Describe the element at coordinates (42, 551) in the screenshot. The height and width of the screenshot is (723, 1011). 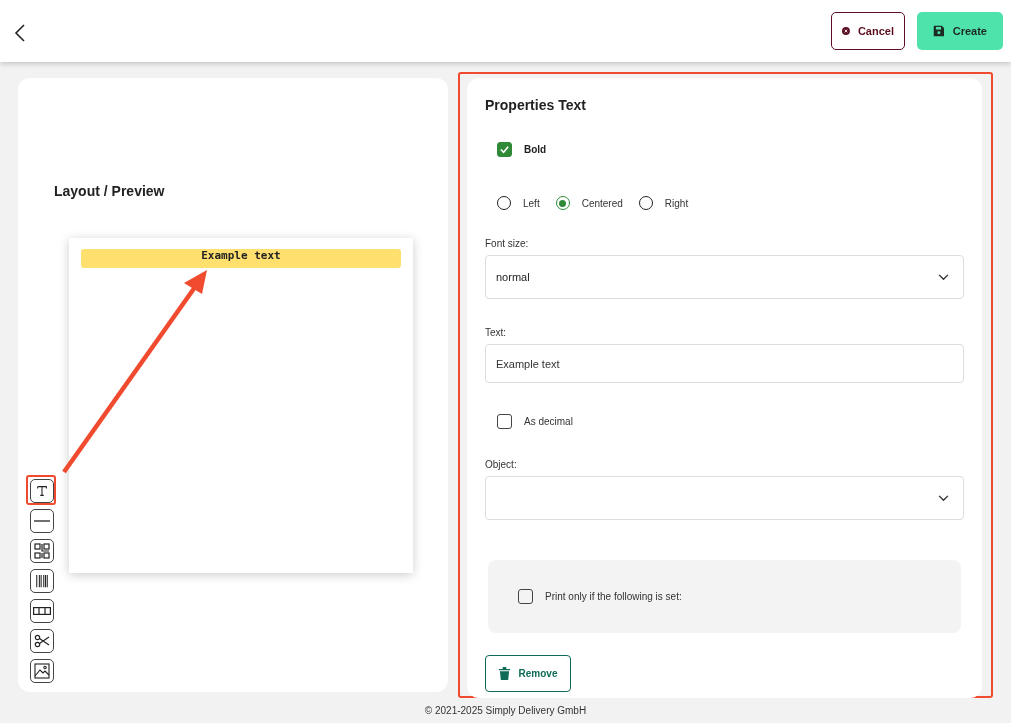
I see `qr-code-icon` at that location.